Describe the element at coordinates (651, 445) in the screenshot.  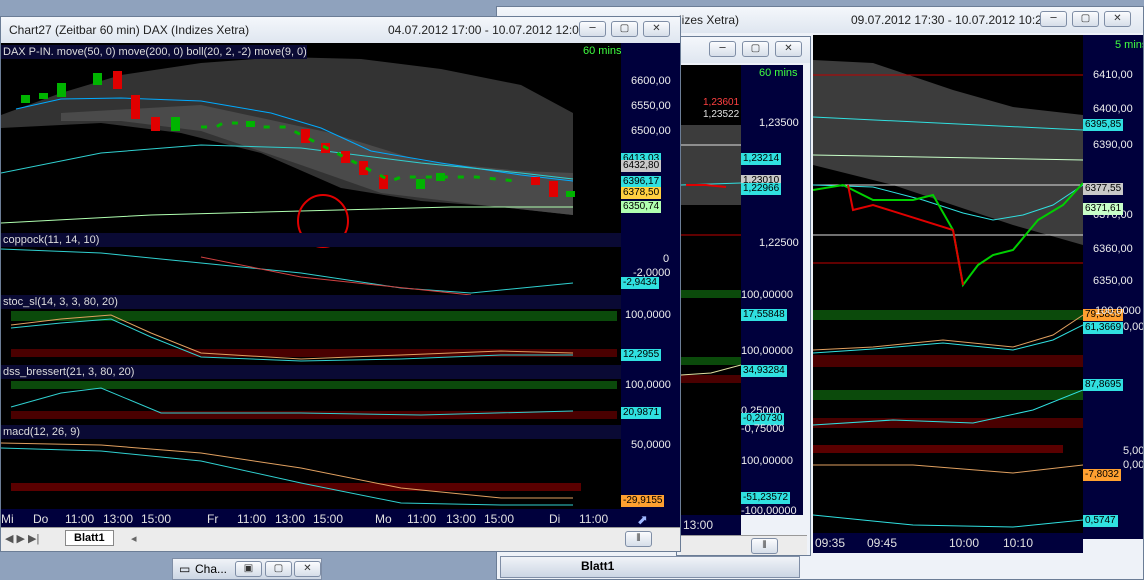
I see `pane-tick: 50,0000` at that location.